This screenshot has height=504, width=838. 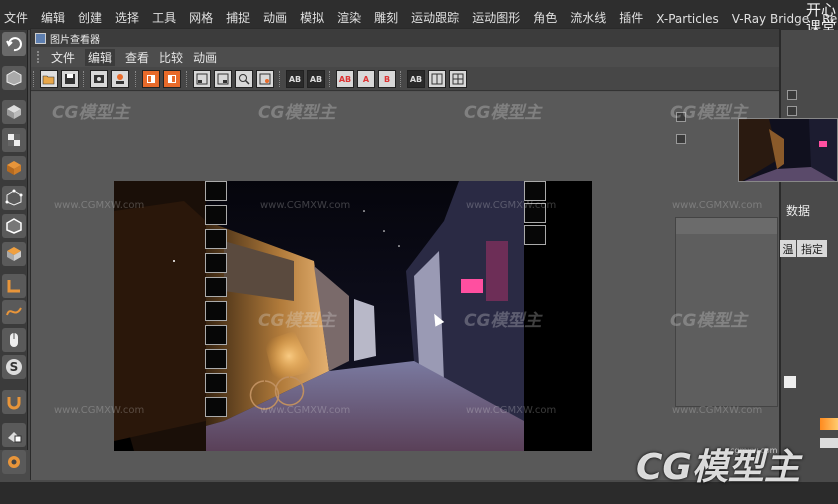 I want to click on menu-item-14: 流水线, so click(x=588, y=17).